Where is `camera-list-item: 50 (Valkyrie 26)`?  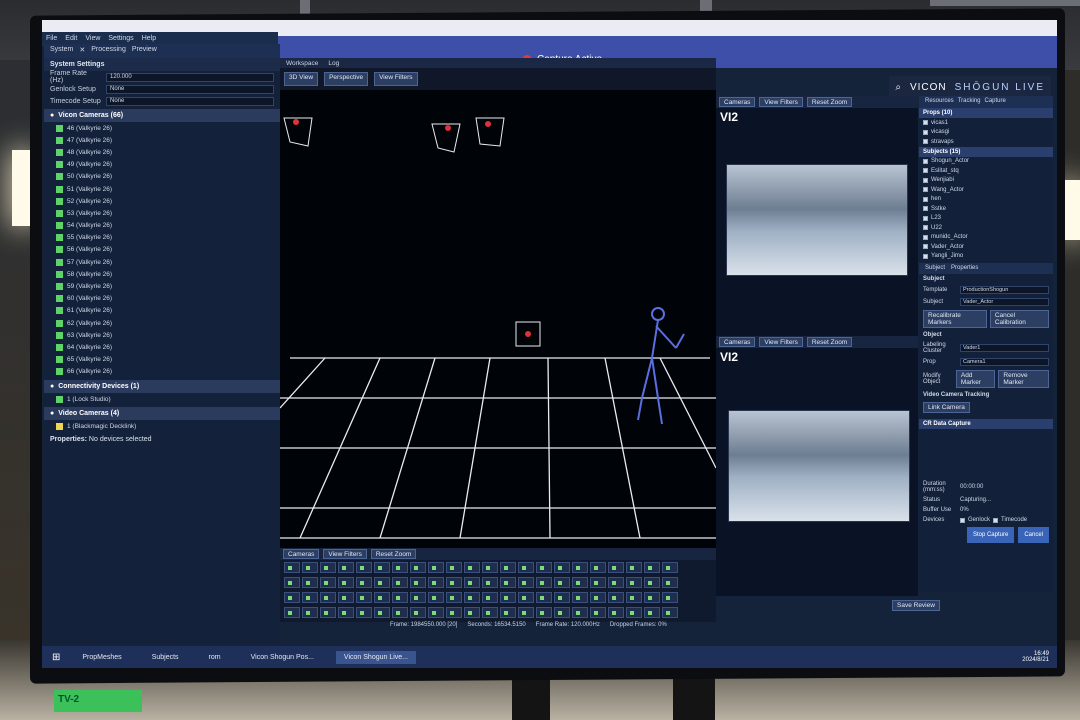 camera-list-item: 50 (Valkyrie 26) is located at coordinates (162, 177).